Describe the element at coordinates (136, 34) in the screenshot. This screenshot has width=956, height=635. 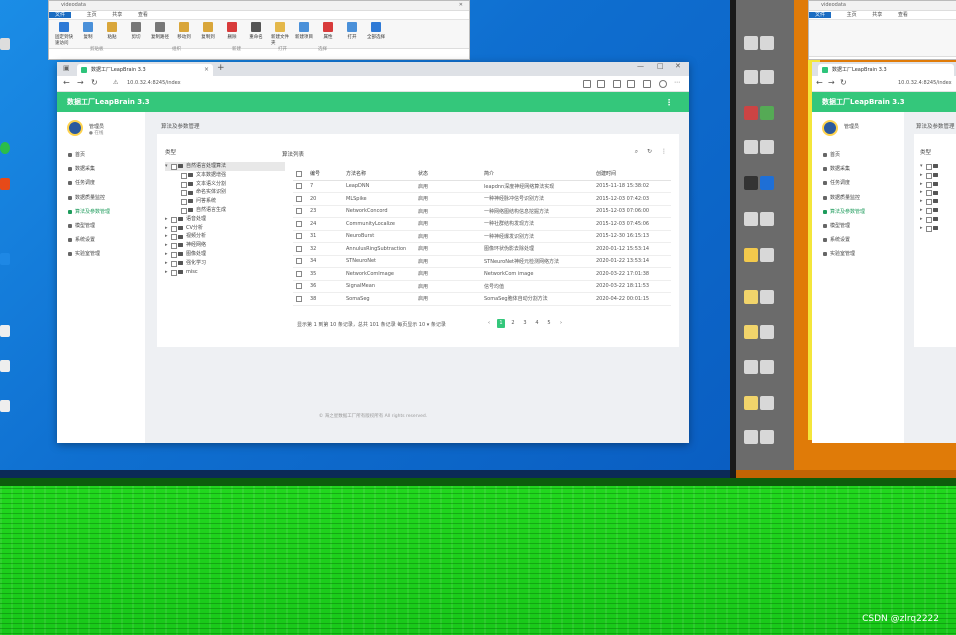
I see `ribbon-button: 剪切` at that location.